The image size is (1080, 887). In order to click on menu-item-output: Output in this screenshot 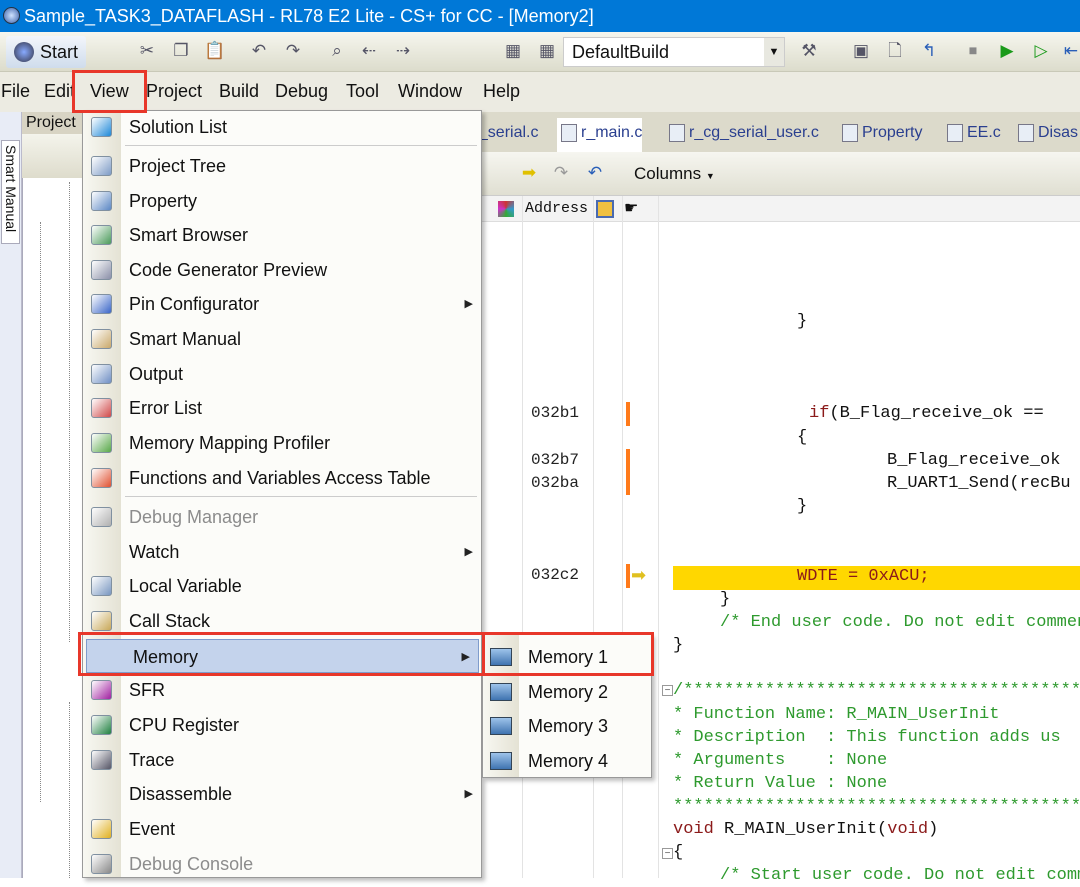, I will do `click(282, 374)`.